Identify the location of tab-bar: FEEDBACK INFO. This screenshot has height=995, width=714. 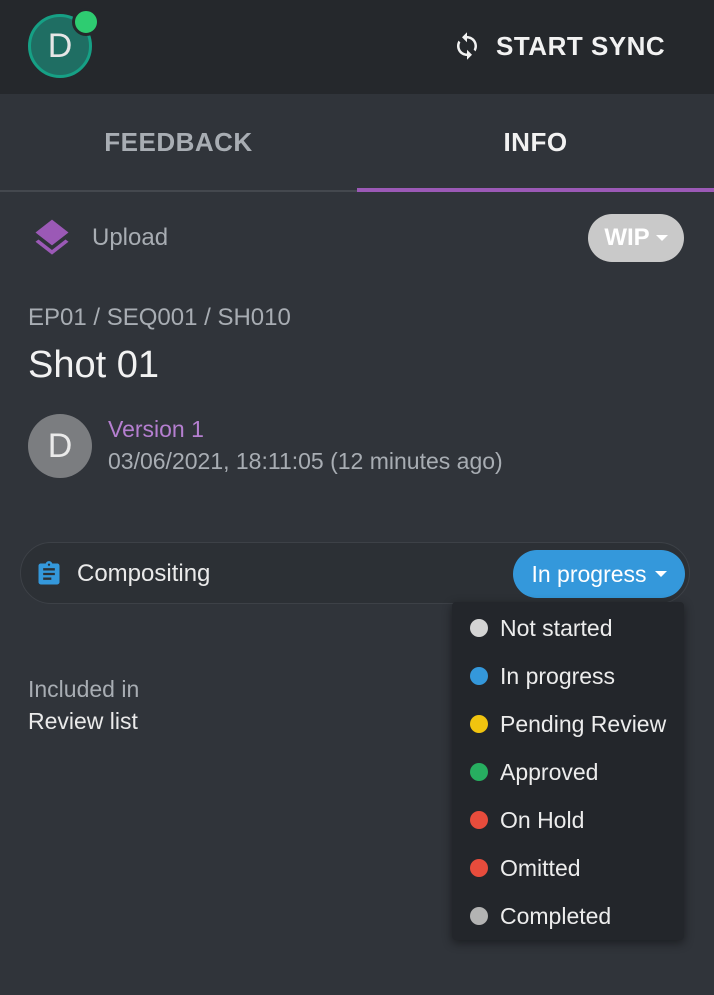
(357, 143).